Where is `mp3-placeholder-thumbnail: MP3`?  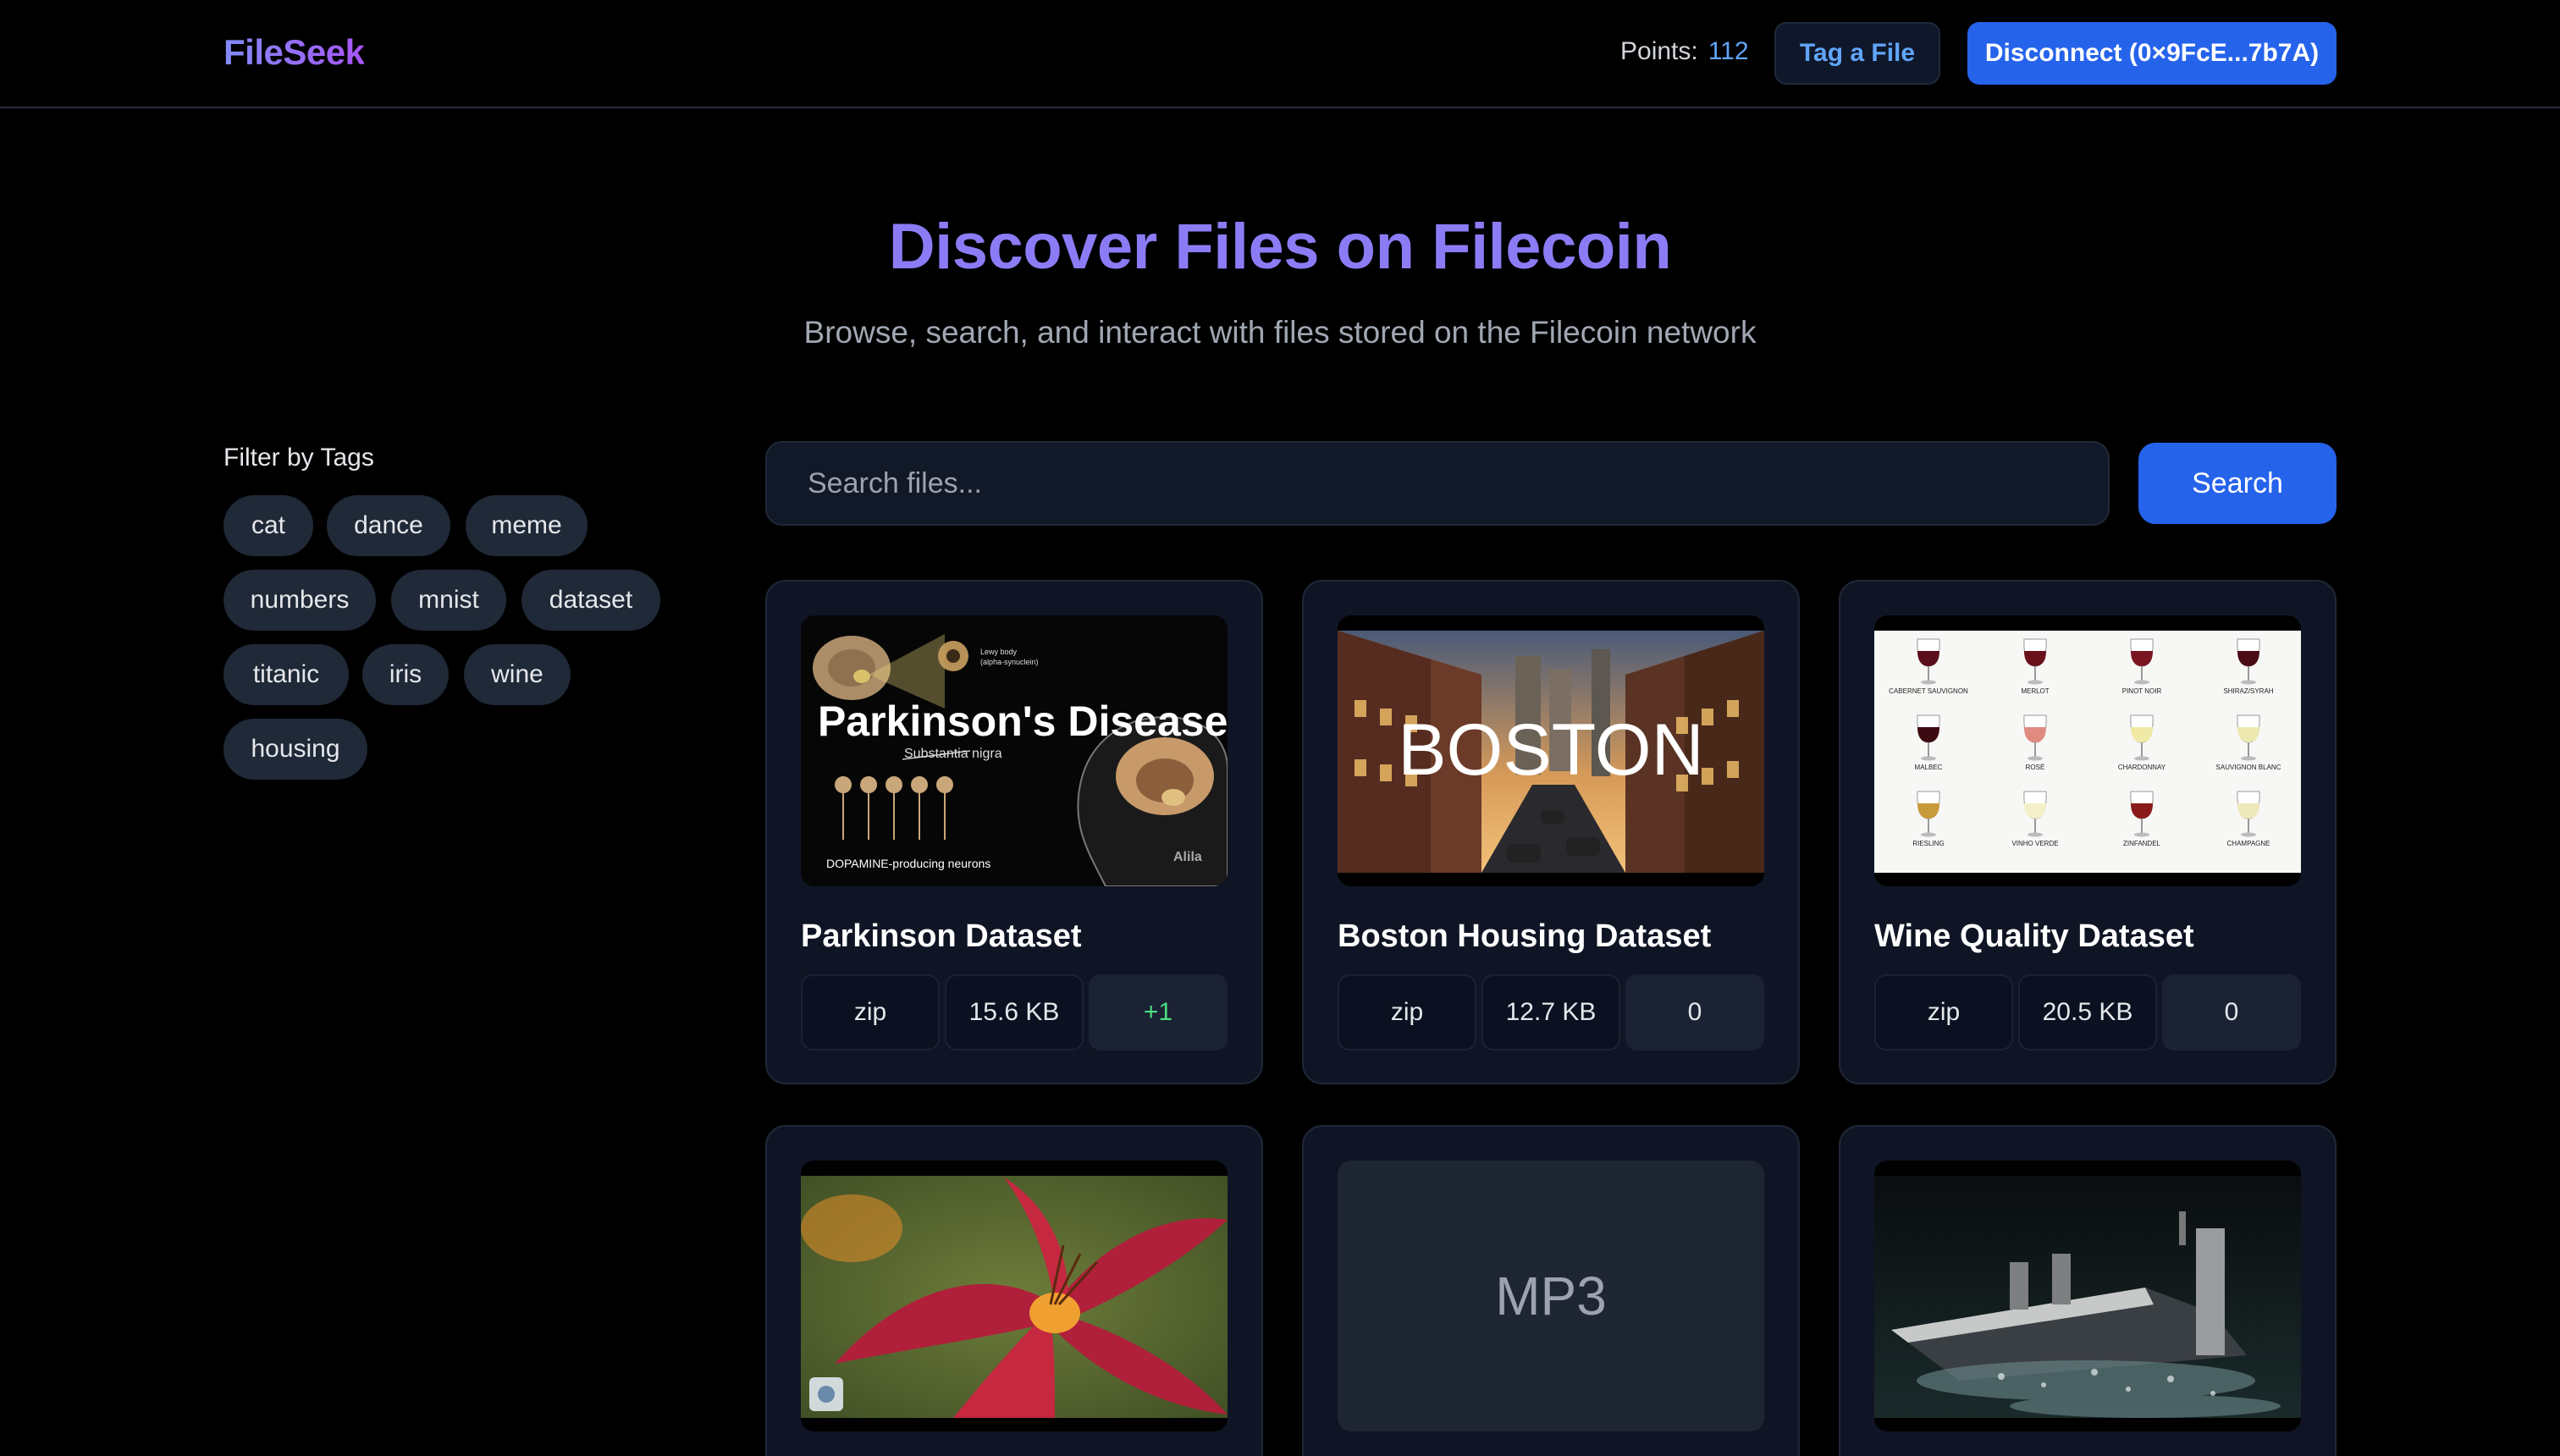
mp3-placeholder-thumbnail: MP3 is located at coordinates (1551, 1296).